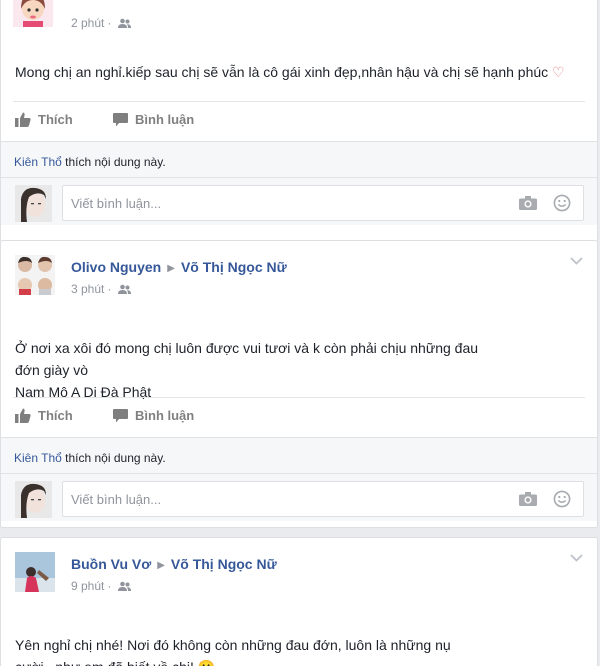  Describe the element at coordinates (299, 15) in the screenshot. I see `post-header: 2 phút ·` at that location.